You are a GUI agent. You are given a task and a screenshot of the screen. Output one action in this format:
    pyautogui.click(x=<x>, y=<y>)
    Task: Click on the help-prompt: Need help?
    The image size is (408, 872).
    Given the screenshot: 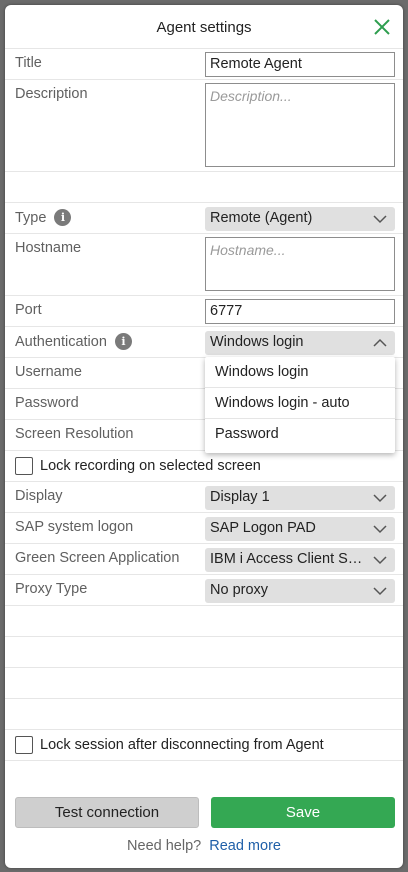 What is the action you would take?
    pyautogui.click(x=164, y=846)
    